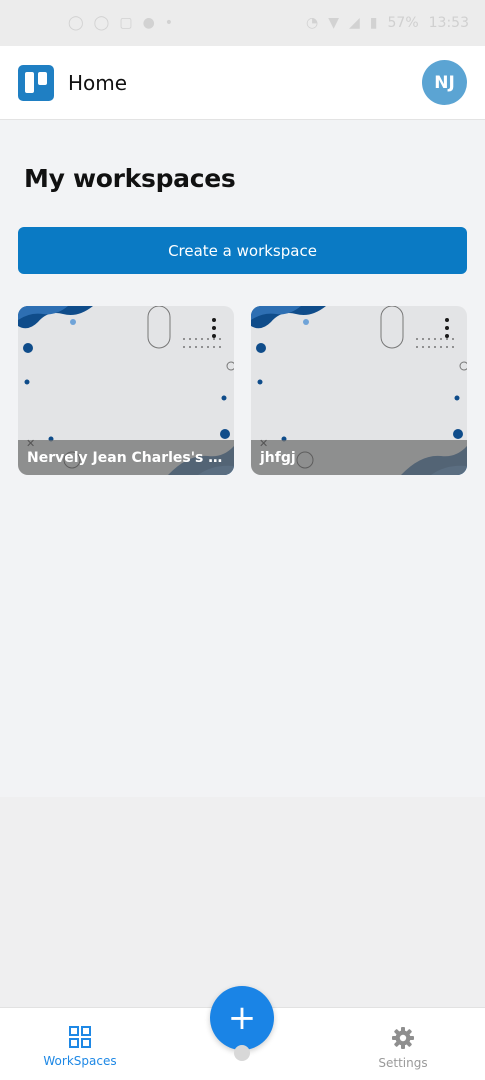  Describe the element at coordinates (242, 1018) in the screenshot. I see `add-button: +` at that location.